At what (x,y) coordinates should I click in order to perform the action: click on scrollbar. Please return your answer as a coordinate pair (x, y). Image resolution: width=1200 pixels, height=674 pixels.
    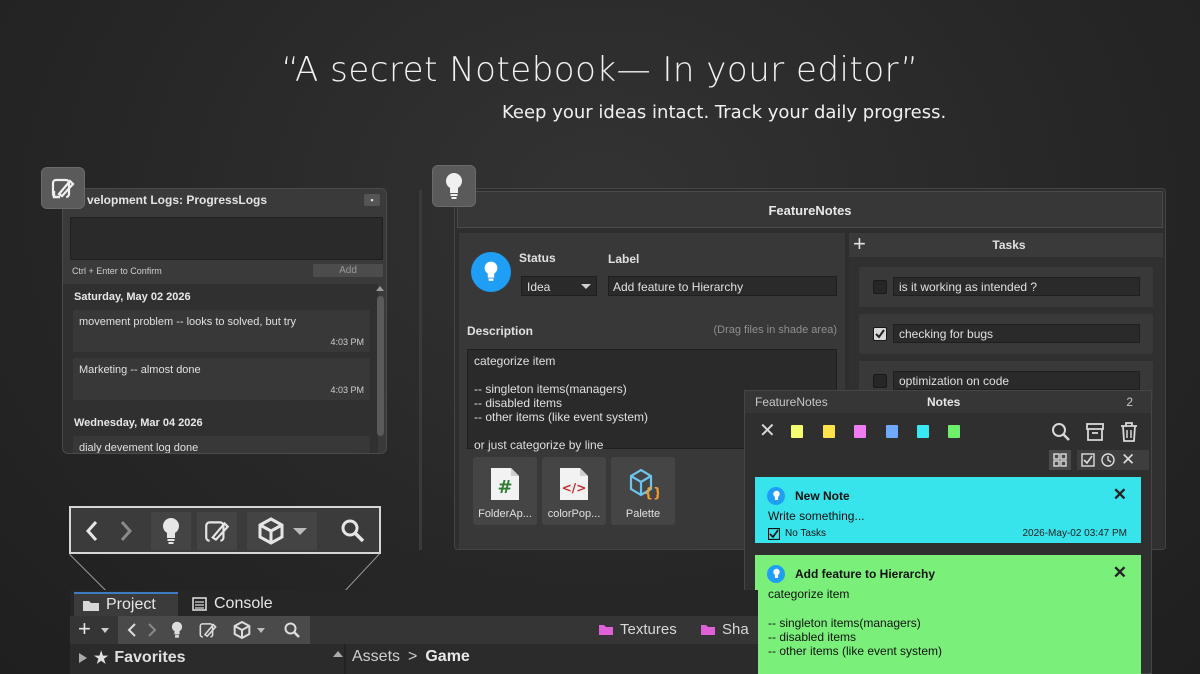
    Looking at the image, I should click on (380, 368).